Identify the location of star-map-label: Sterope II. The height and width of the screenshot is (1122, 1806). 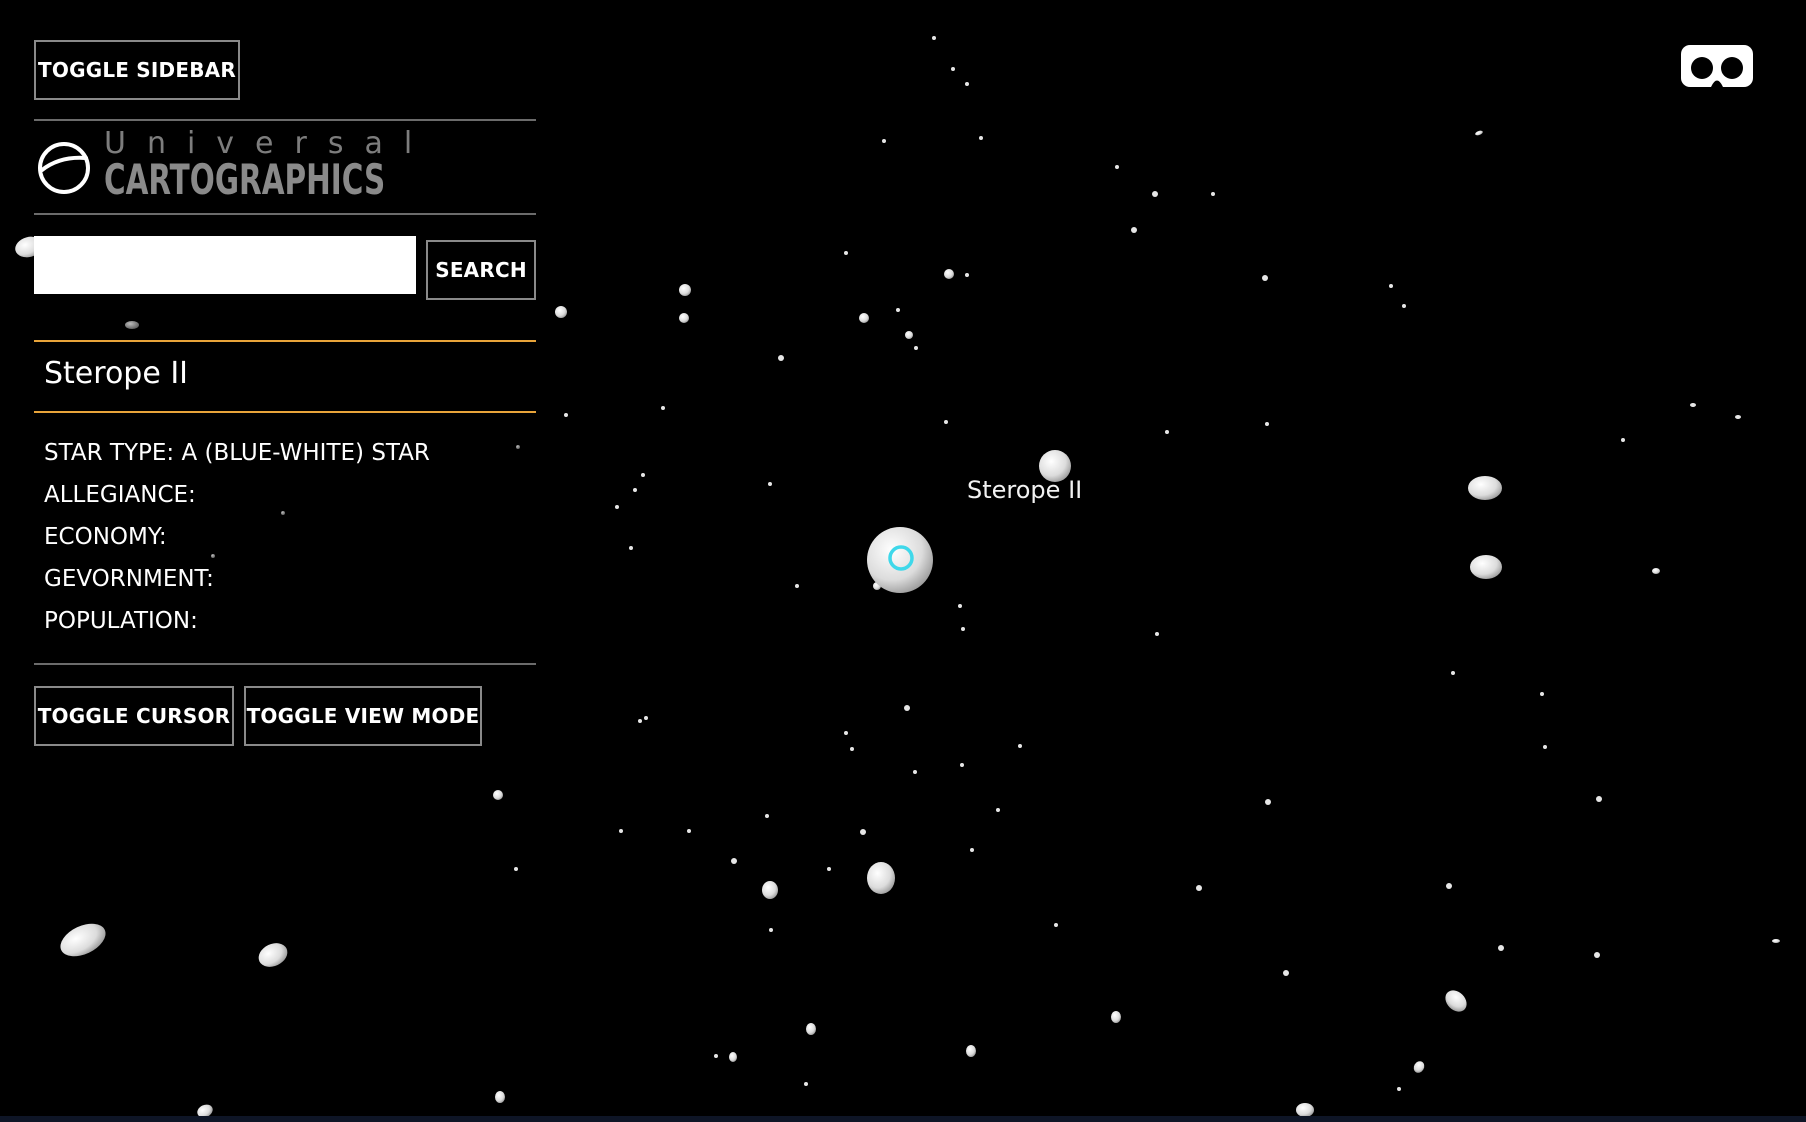
(1024, 490).